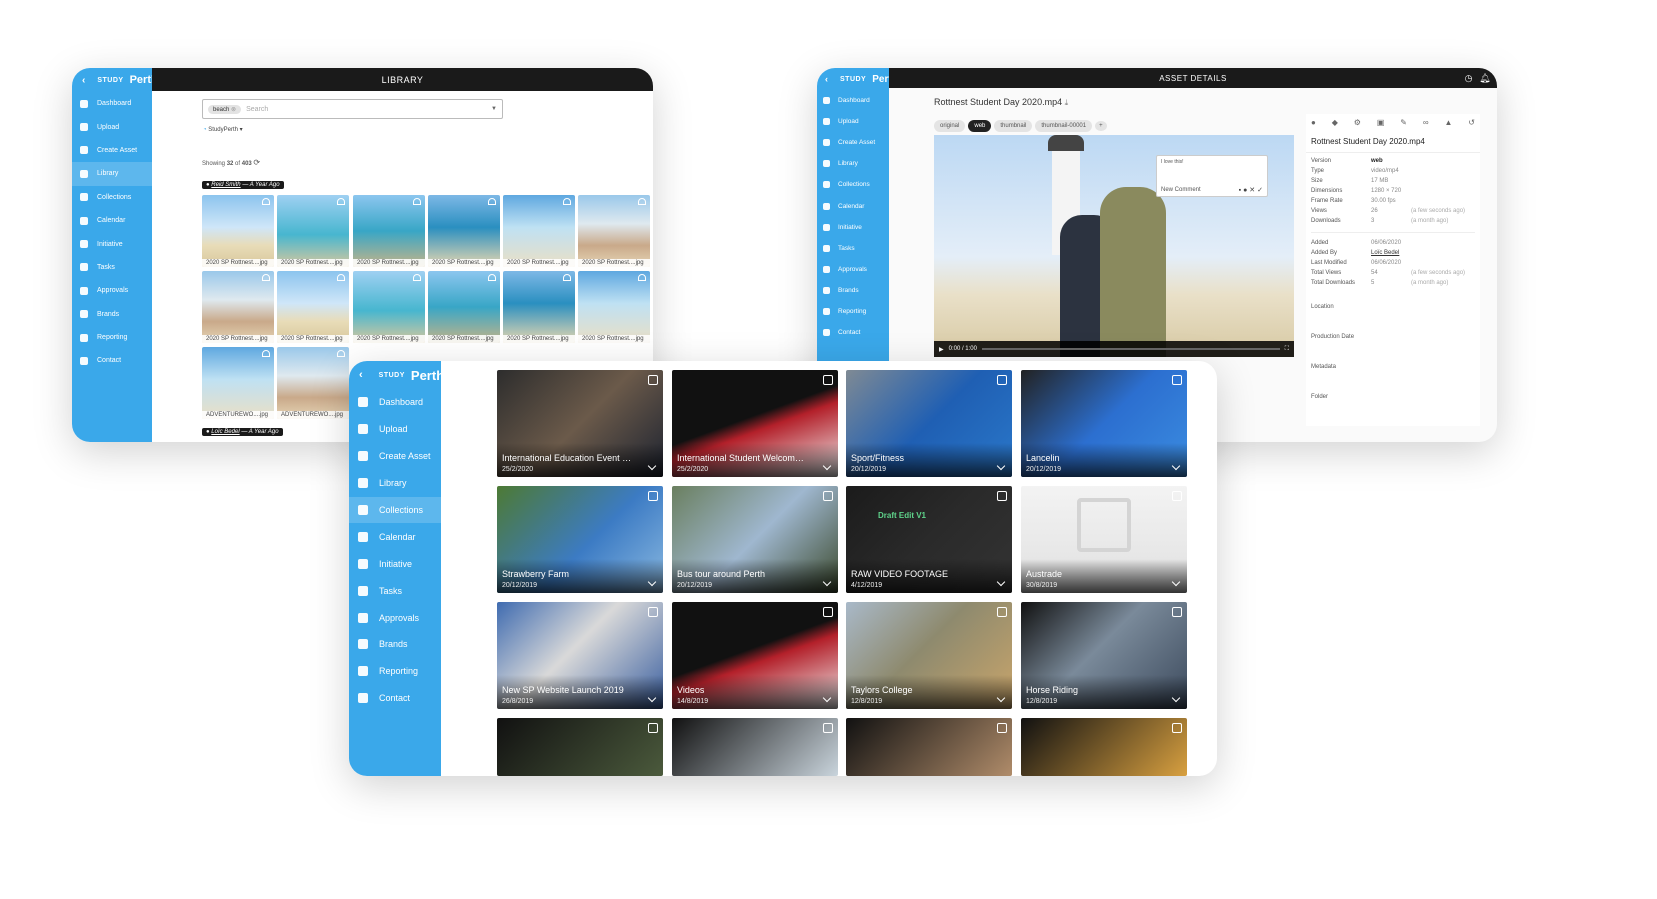 The height and width of the screenshot is (899, 1657). Describe the element at coordinates (929, 655) in the screenshot. I see `collection-tile: Taylors College 12/8/2019` at that location.